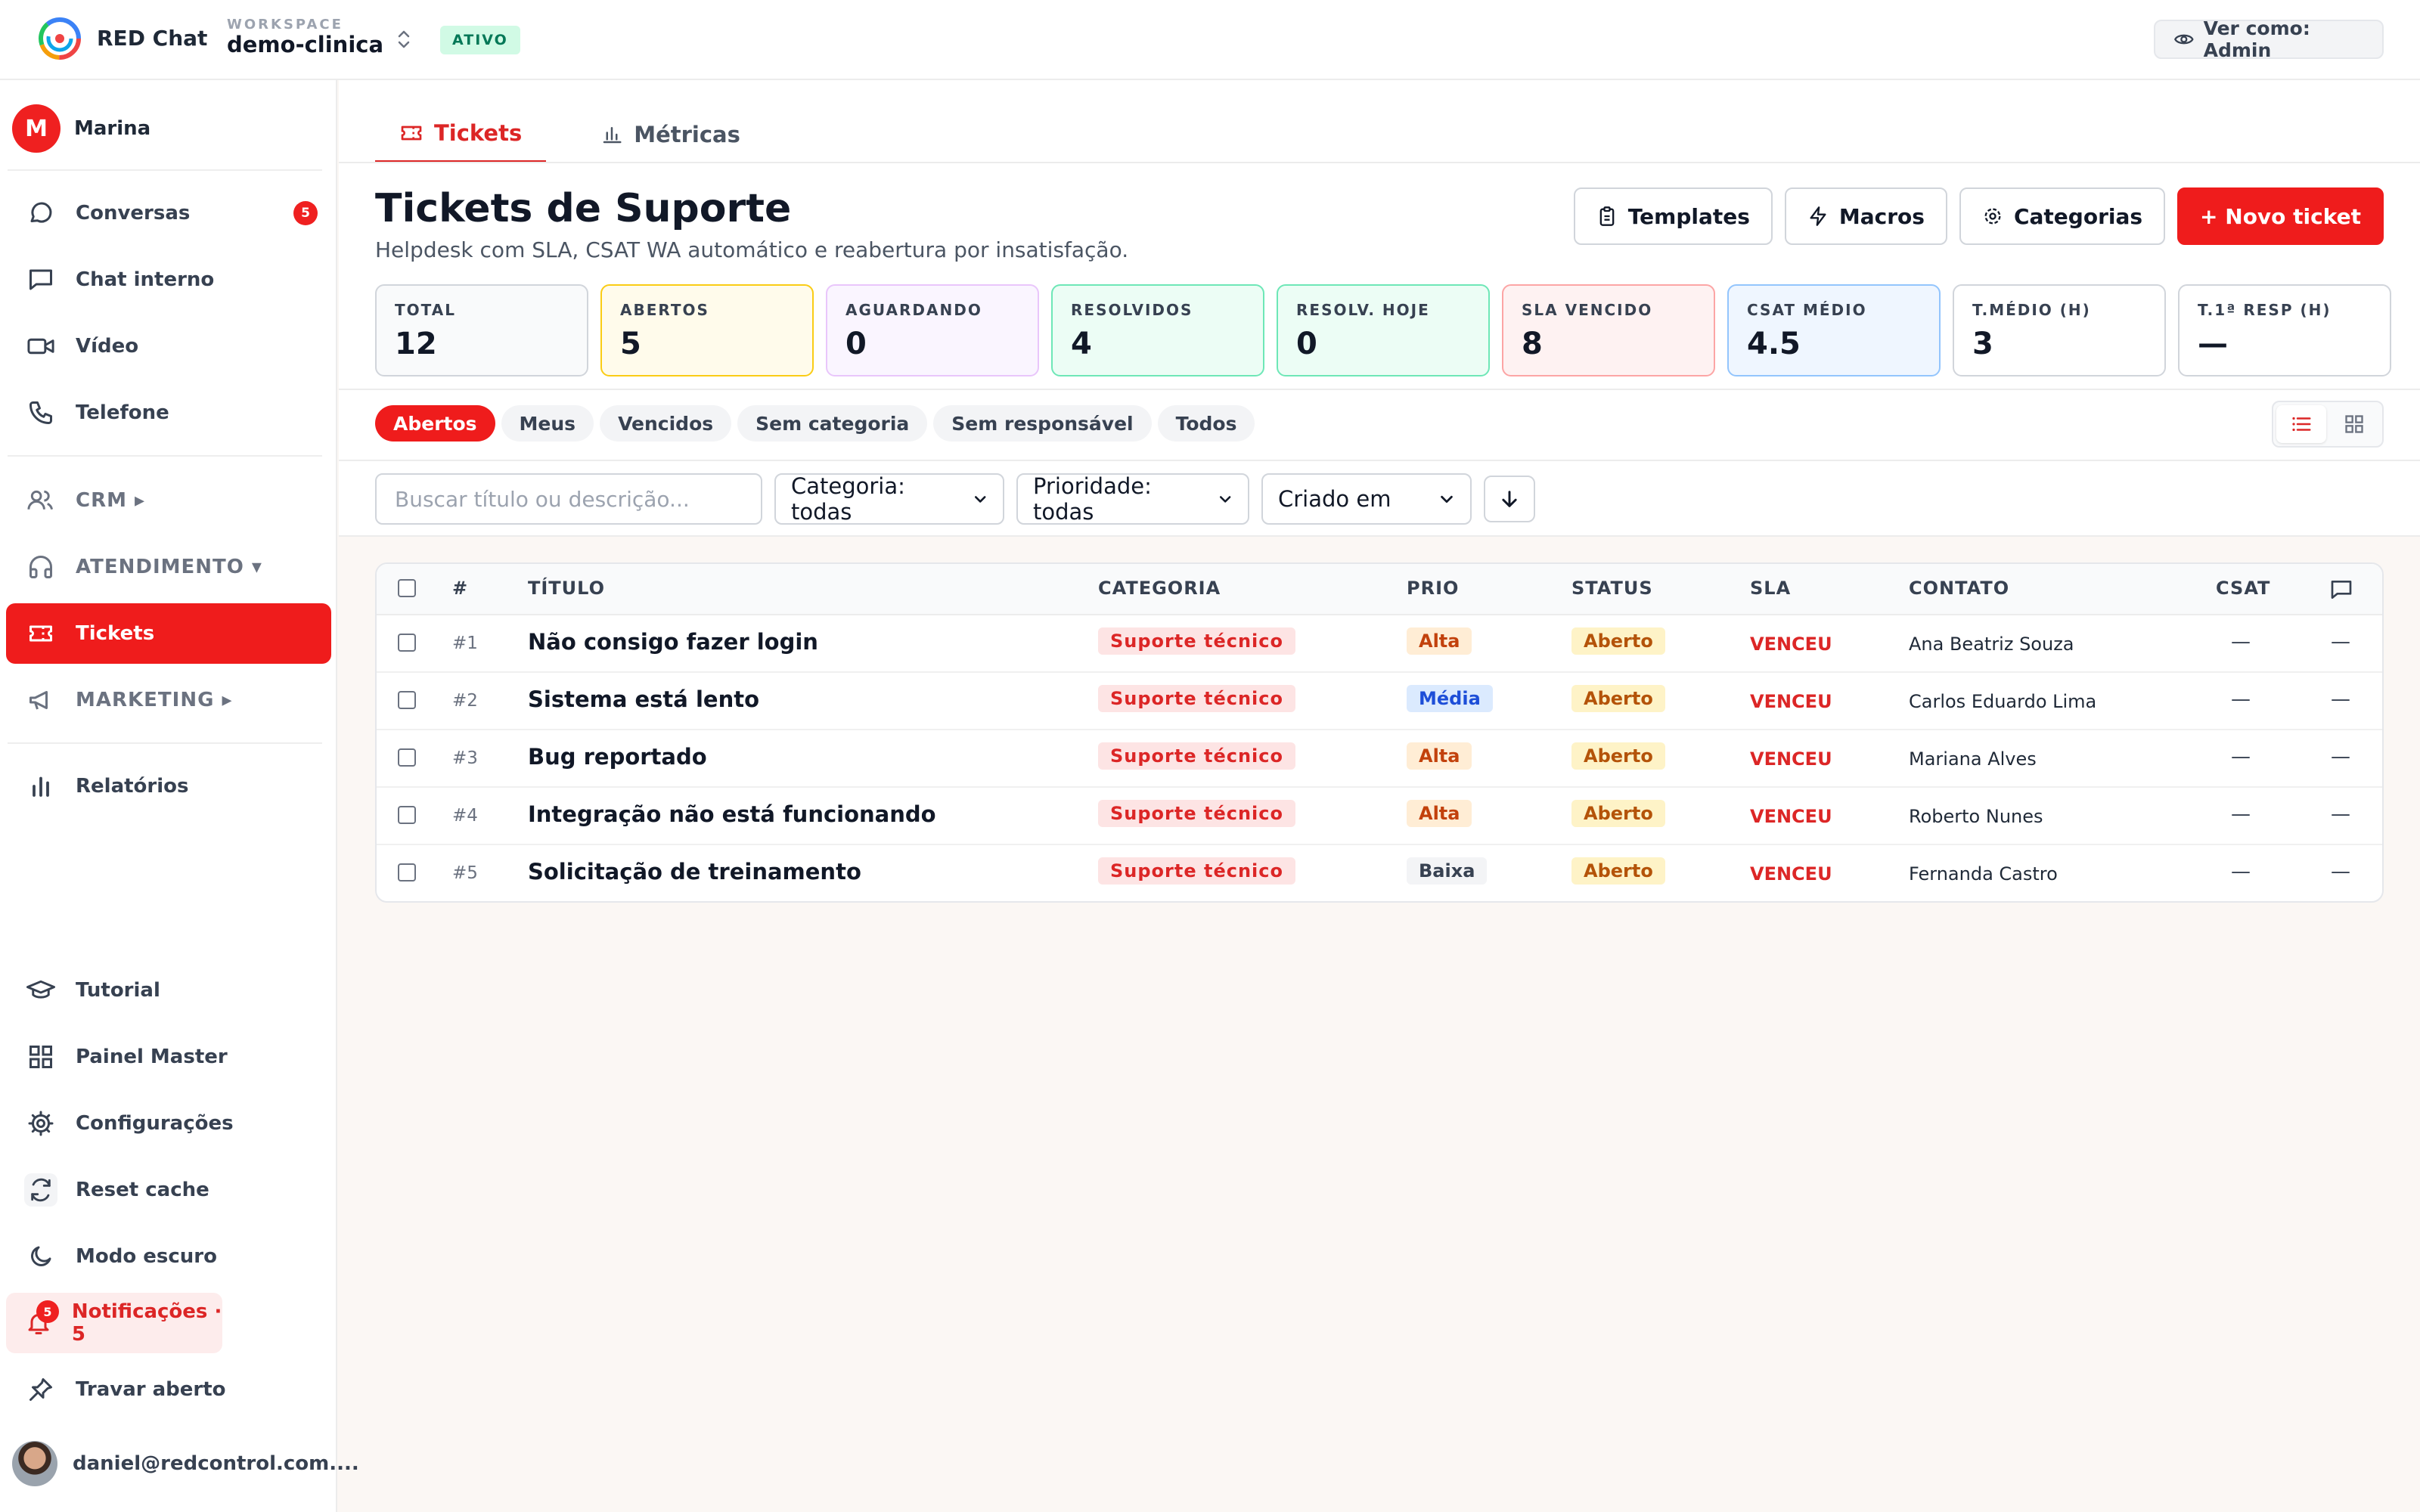 The width and height of the screenshot is (2420, 1512). Describe the element at coordinates (168, 213) in the screenshot. I see `sidebar-item-conversas: Conversas 5` at that location.